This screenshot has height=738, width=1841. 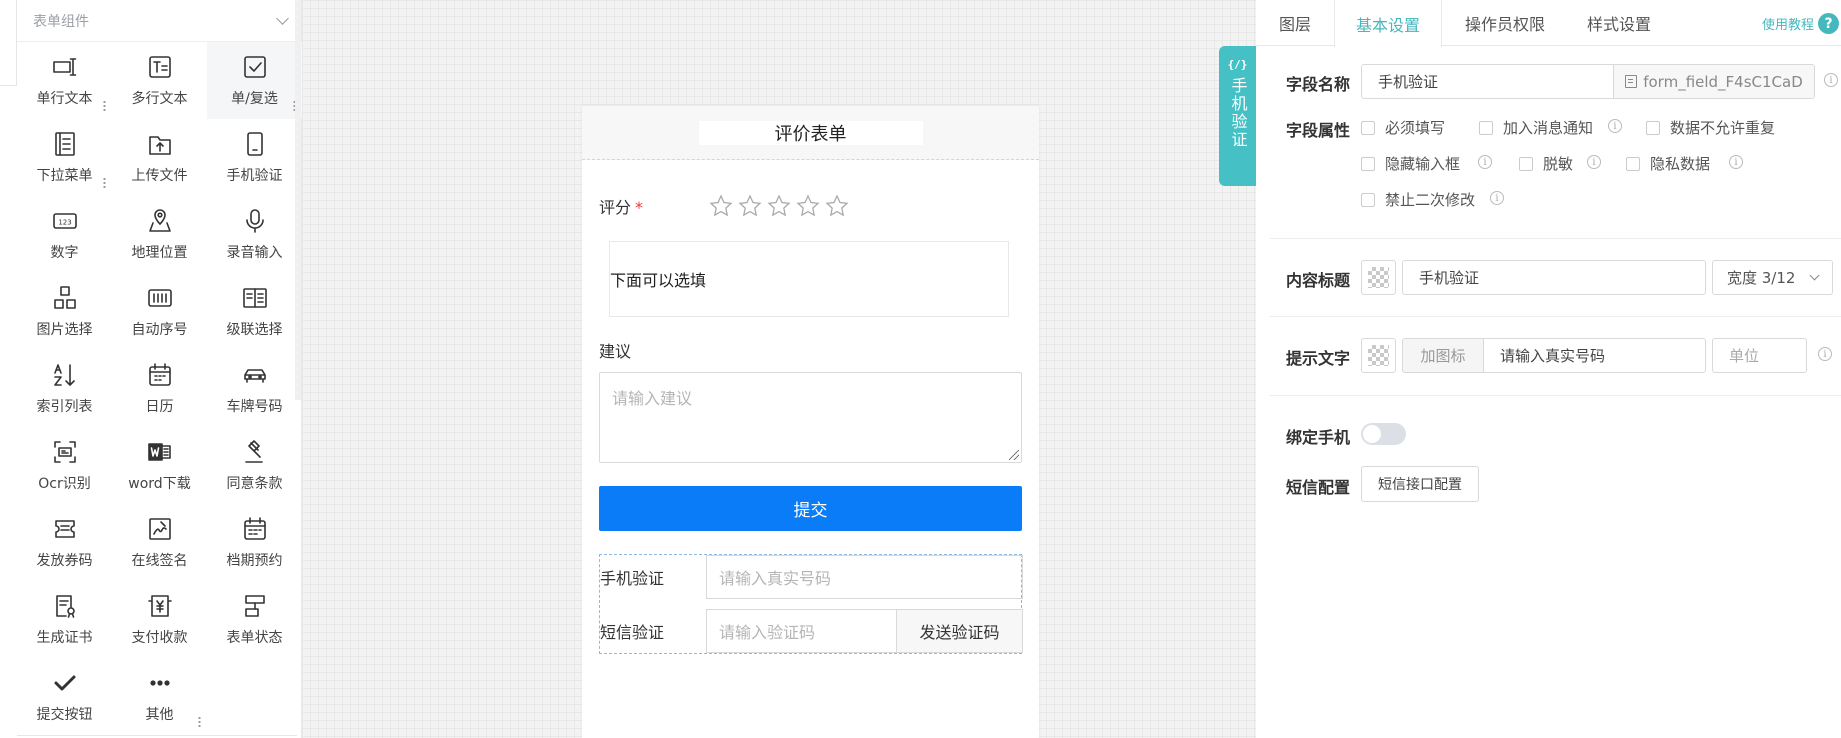 What do you see at coordinates (1710, 127) in the screenshot?
I see `checkbox-no-duplicate: 数据不允许重复` at bounding box center [1710, 127].